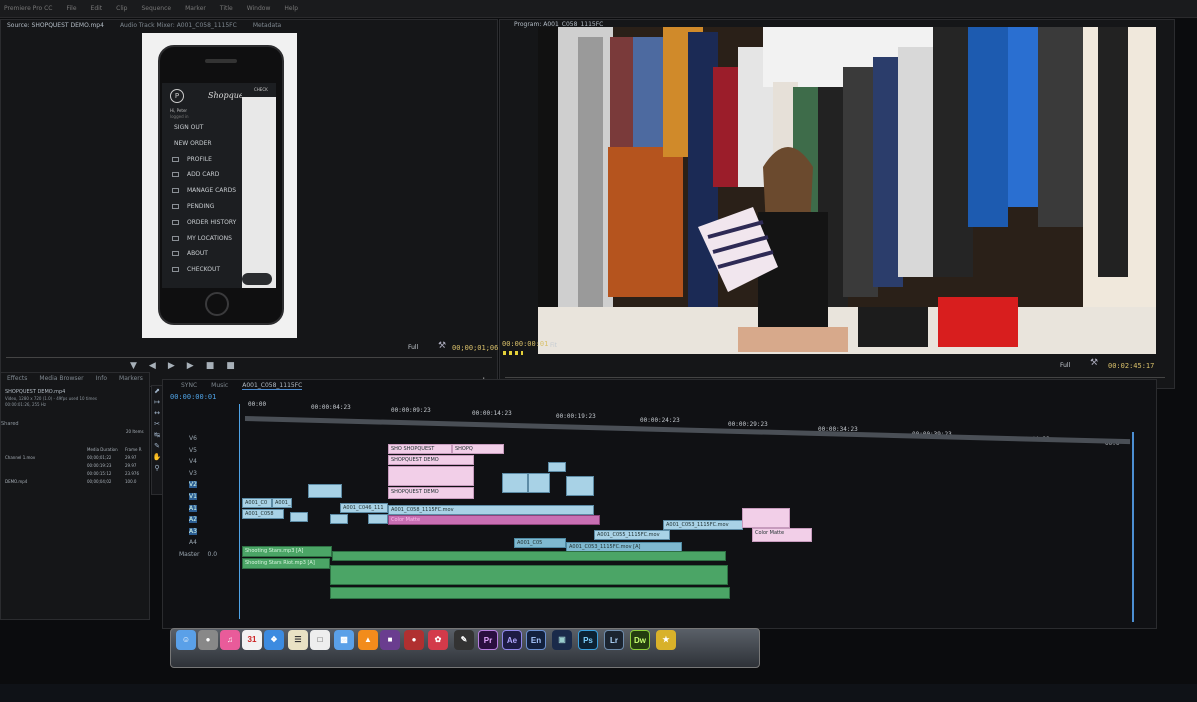  Describe the element at coordinates (442, 346) in the screenshot. I see `source-settings-icon: ⚒` at that location.